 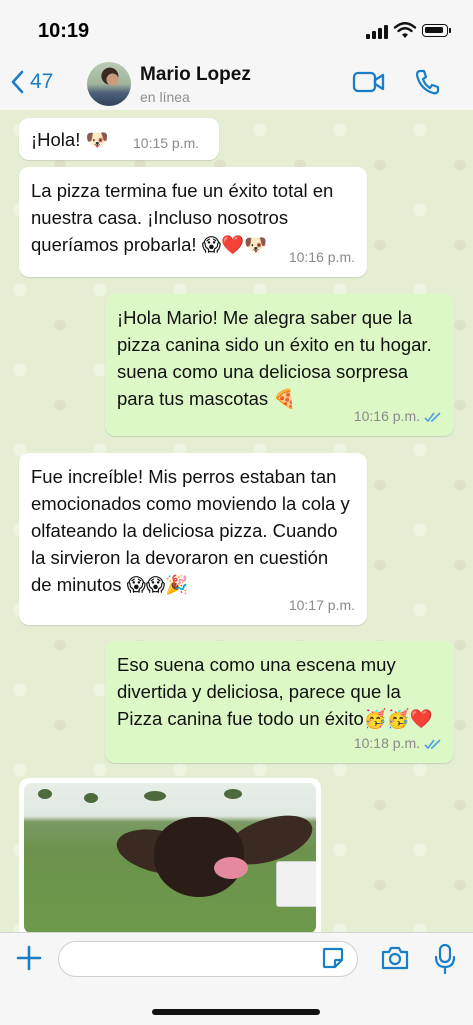 I want to click on avatar, so click(x=109, y=84).